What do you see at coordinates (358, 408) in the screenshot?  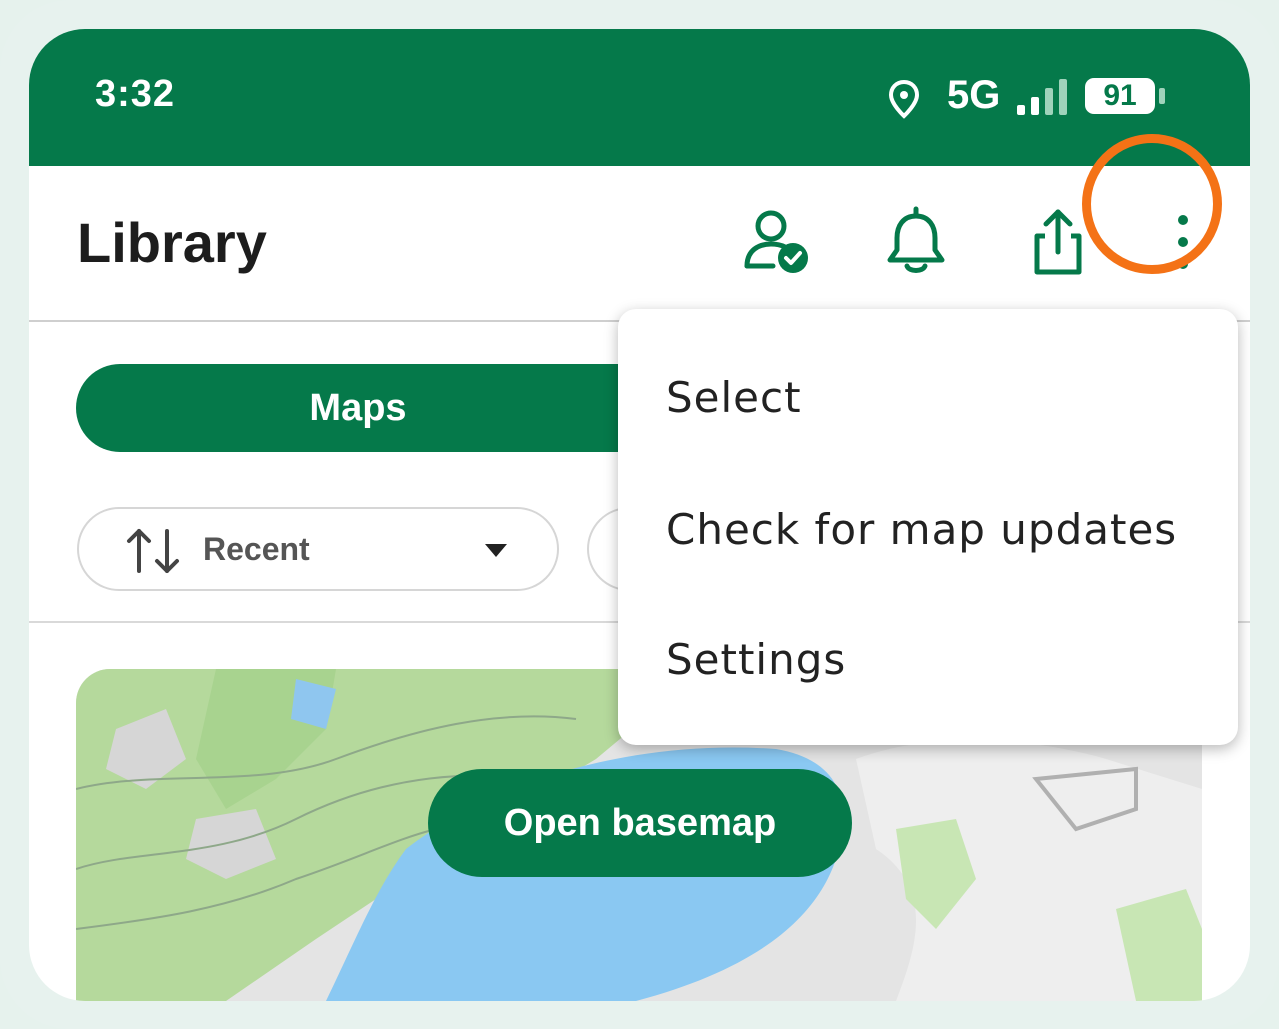 I see `tab-maps: Maps` at bounding box center [358, 408].